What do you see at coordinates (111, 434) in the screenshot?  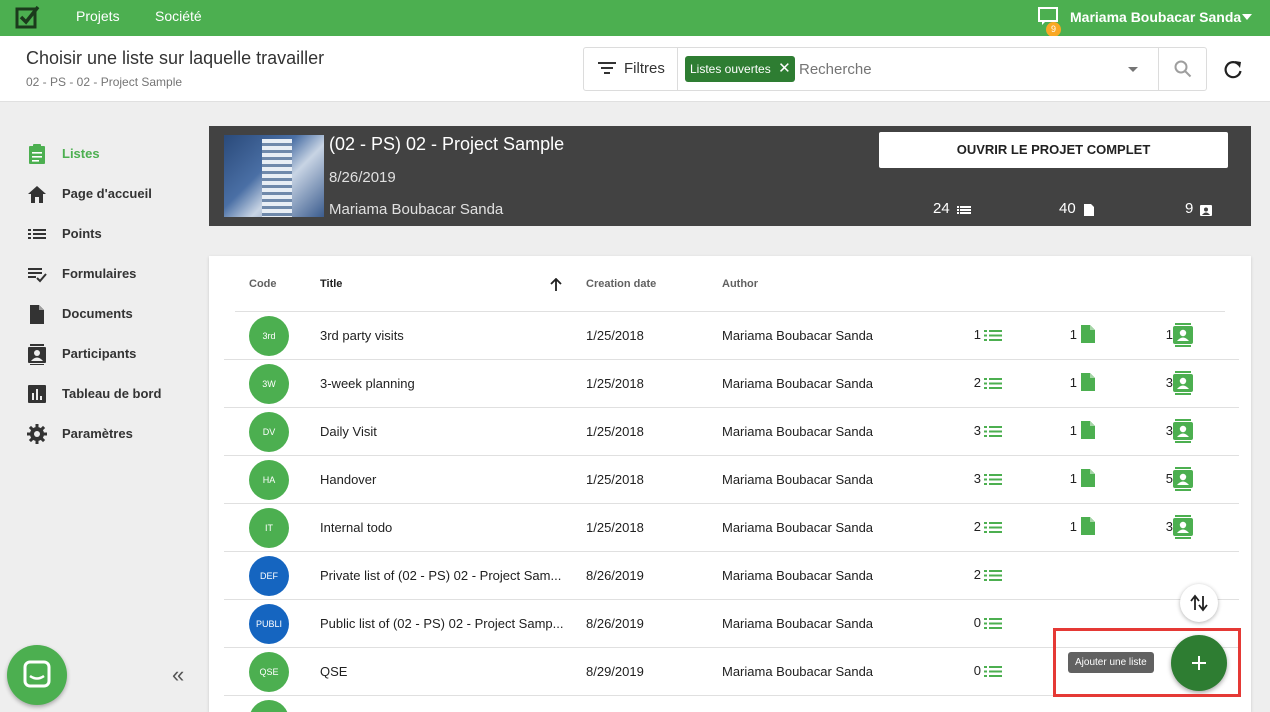 I see `sidebar-item-settings: Paramètres` at bounding box center [111, 434].